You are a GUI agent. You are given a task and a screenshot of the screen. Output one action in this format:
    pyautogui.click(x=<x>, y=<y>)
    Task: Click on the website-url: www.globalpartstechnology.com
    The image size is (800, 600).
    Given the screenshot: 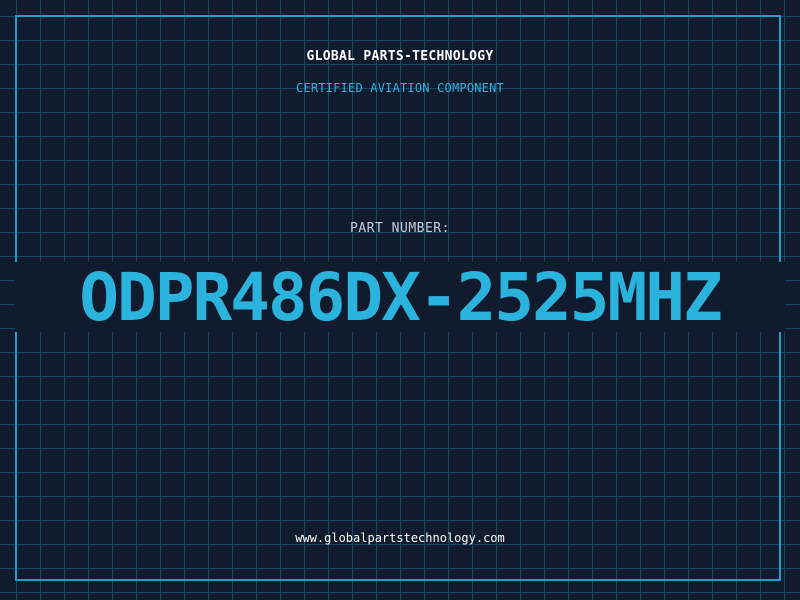 What is the action you would take?
    pyautogui.click(x=400, y=538)
    